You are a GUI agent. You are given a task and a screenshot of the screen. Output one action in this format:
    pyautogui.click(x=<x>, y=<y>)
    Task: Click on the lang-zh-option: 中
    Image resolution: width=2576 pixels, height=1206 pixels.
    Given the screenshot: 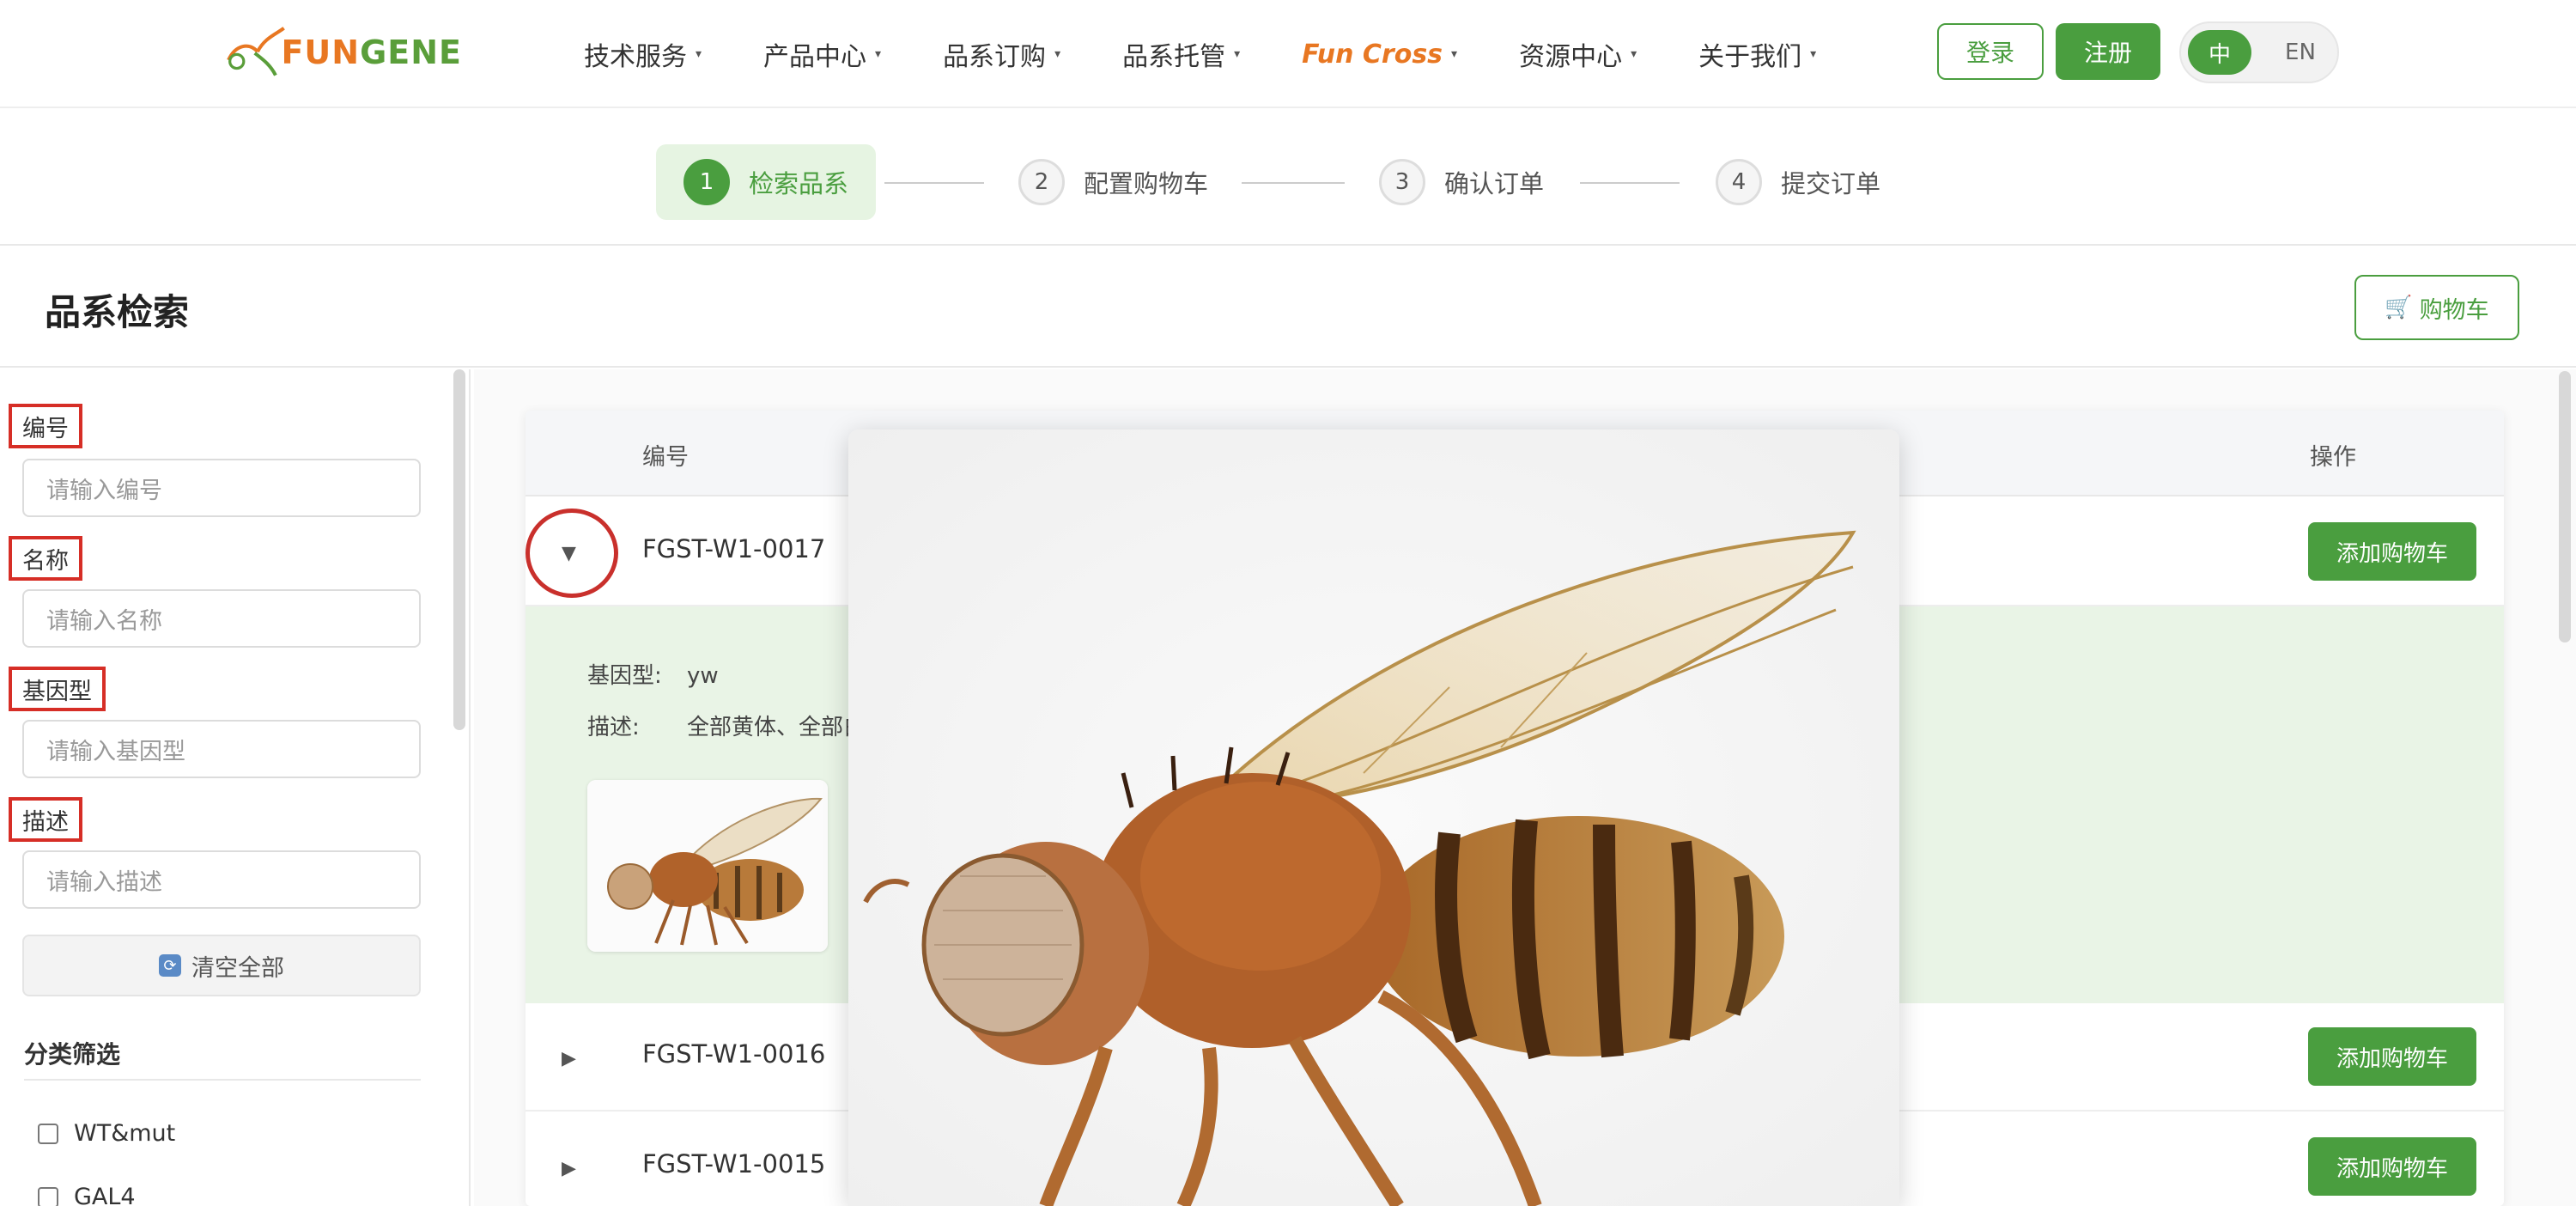 What is the action you would take?
    pyautogui.click(x=2219, y=52)
    